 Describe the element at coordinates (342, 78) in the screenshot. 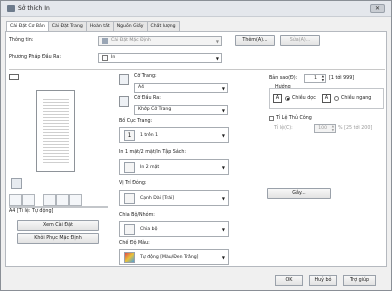

I see `copies-range: [1 tới 999]` at that location.